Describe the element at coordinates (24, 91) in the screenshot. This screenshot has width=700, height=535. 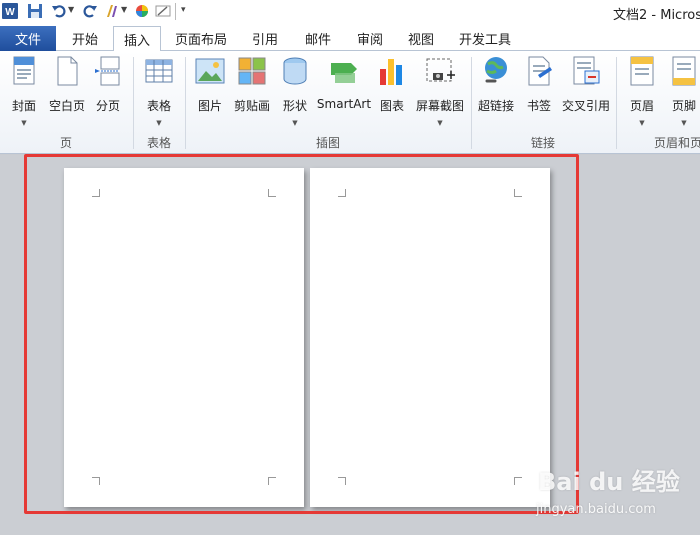
I see `cover-page-button: 封面 ▼` at that location.